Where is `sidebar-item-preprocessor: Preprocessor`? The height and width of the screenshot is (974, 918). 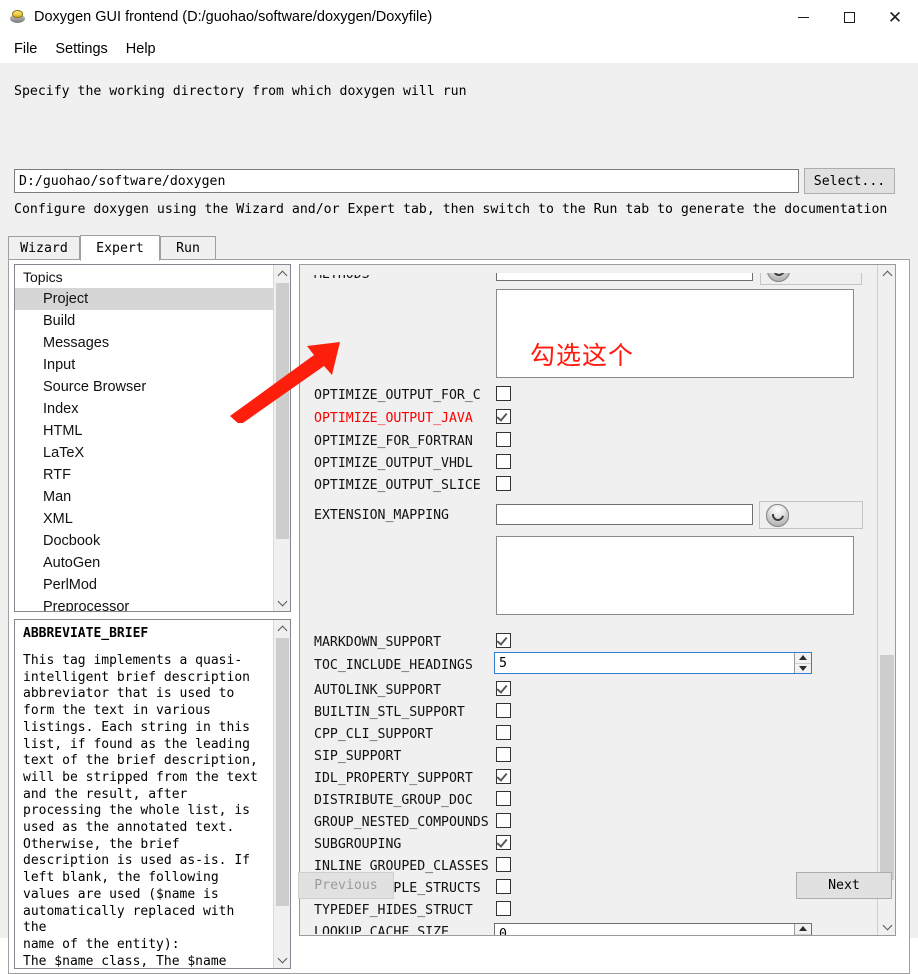 sidebar-item-preprocessor: Preprocessor is located at coordinates (152, 603).